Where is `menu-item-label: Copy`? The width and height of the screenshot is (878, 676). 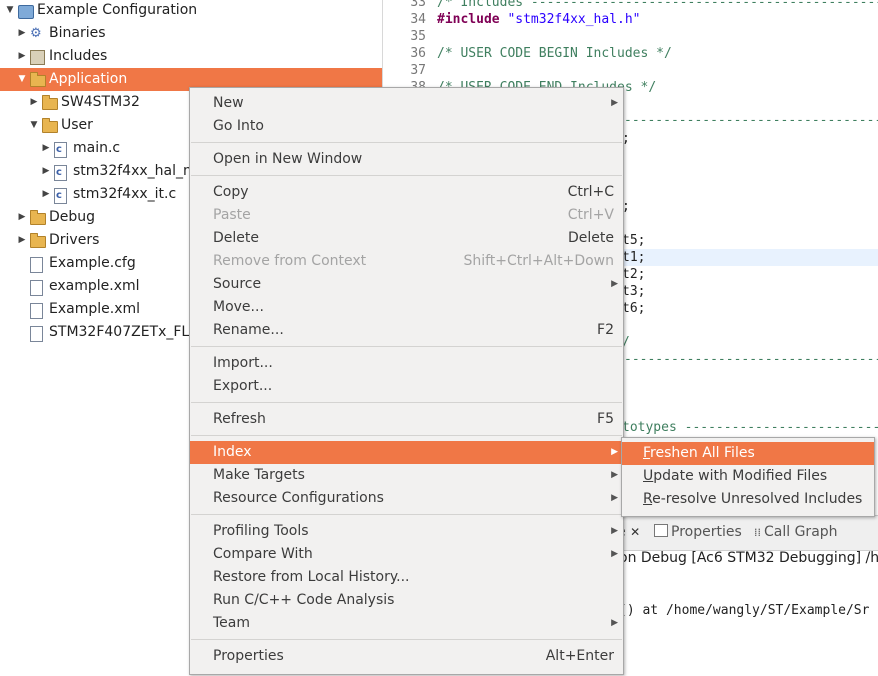
menu-item-label: Copy is located at coordinates (231, 192).